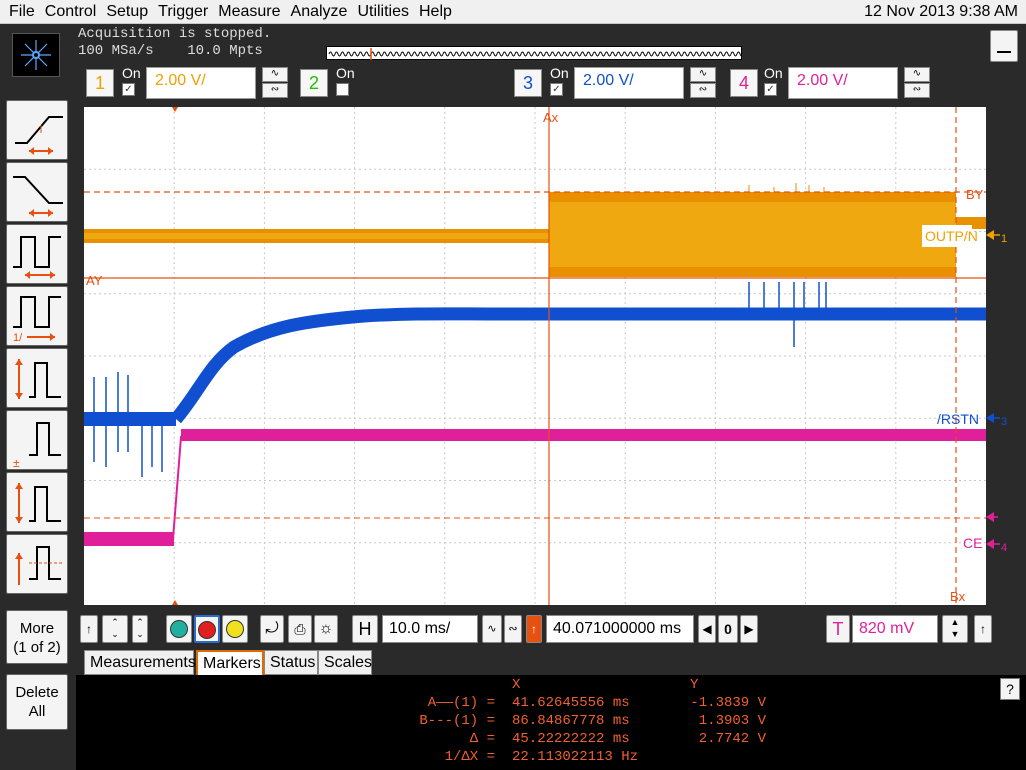 This screenshot has width=1026, height=770. I want to click on frequency-measure-button: 1/, so click(37, 316).